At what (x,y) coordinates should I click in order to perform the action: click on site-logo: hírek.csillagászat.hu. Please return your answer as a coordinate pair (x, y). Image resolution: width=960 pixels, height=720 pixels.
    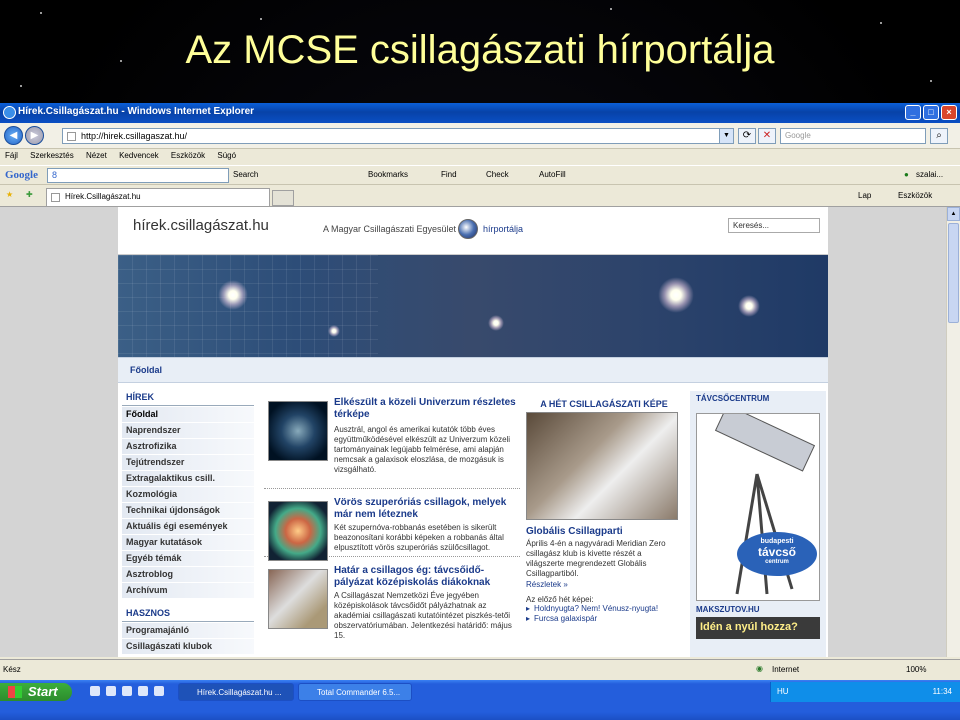
    Looking at the image, I should click on (201, 225).